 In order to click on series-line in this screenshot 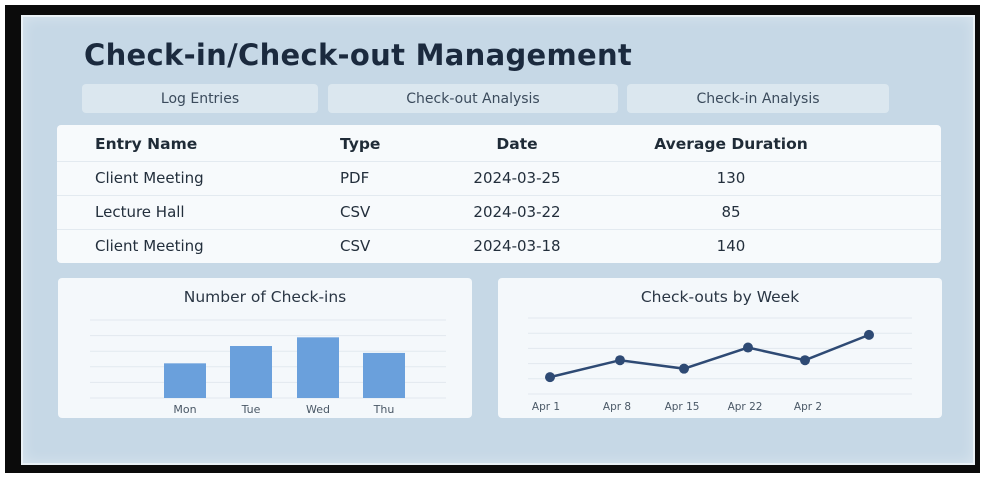, I will do `click(709, 356)`.